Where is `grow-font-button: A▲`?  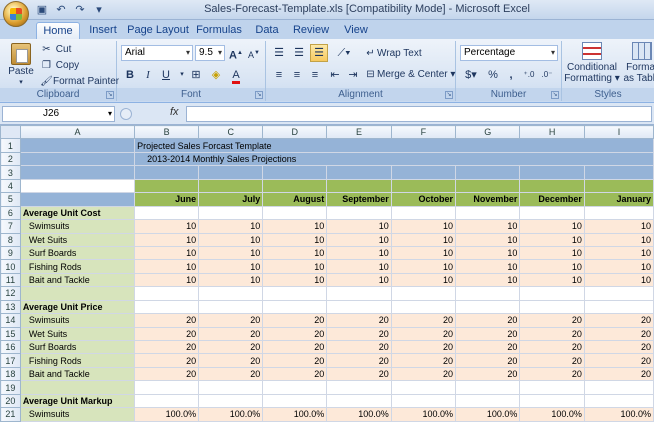
grow-font-button: A▲ is located at coordinates (236, 53).